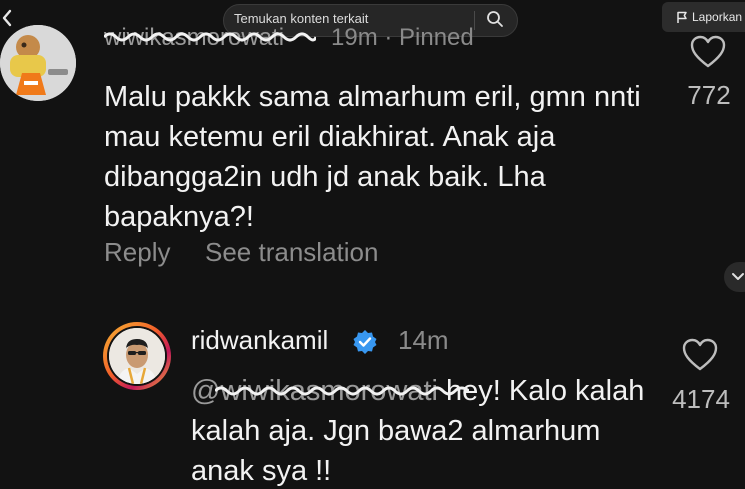 The height and width of the screenshot is (489, 745). I want to click on chevron-left-icon, so click(7, 18).